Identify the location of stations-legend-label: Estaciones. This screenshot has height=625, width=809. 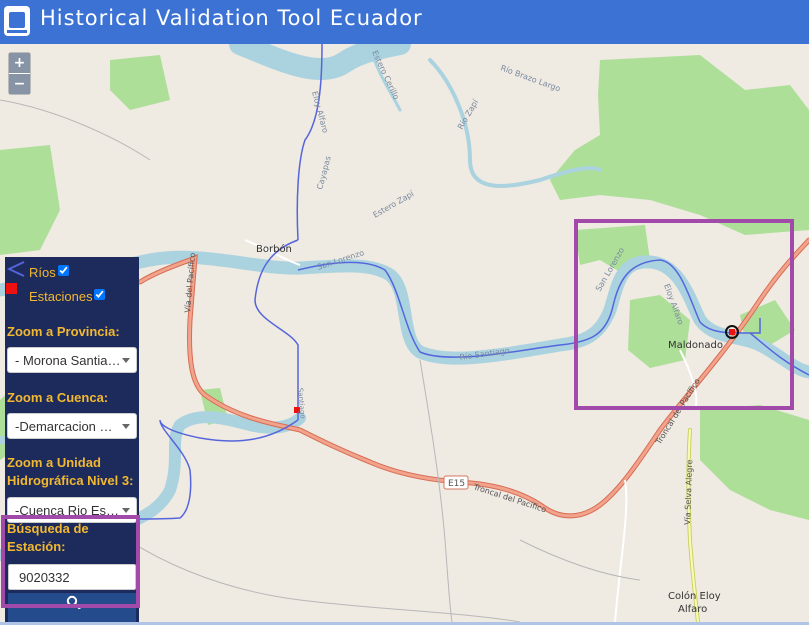
(61, 296).